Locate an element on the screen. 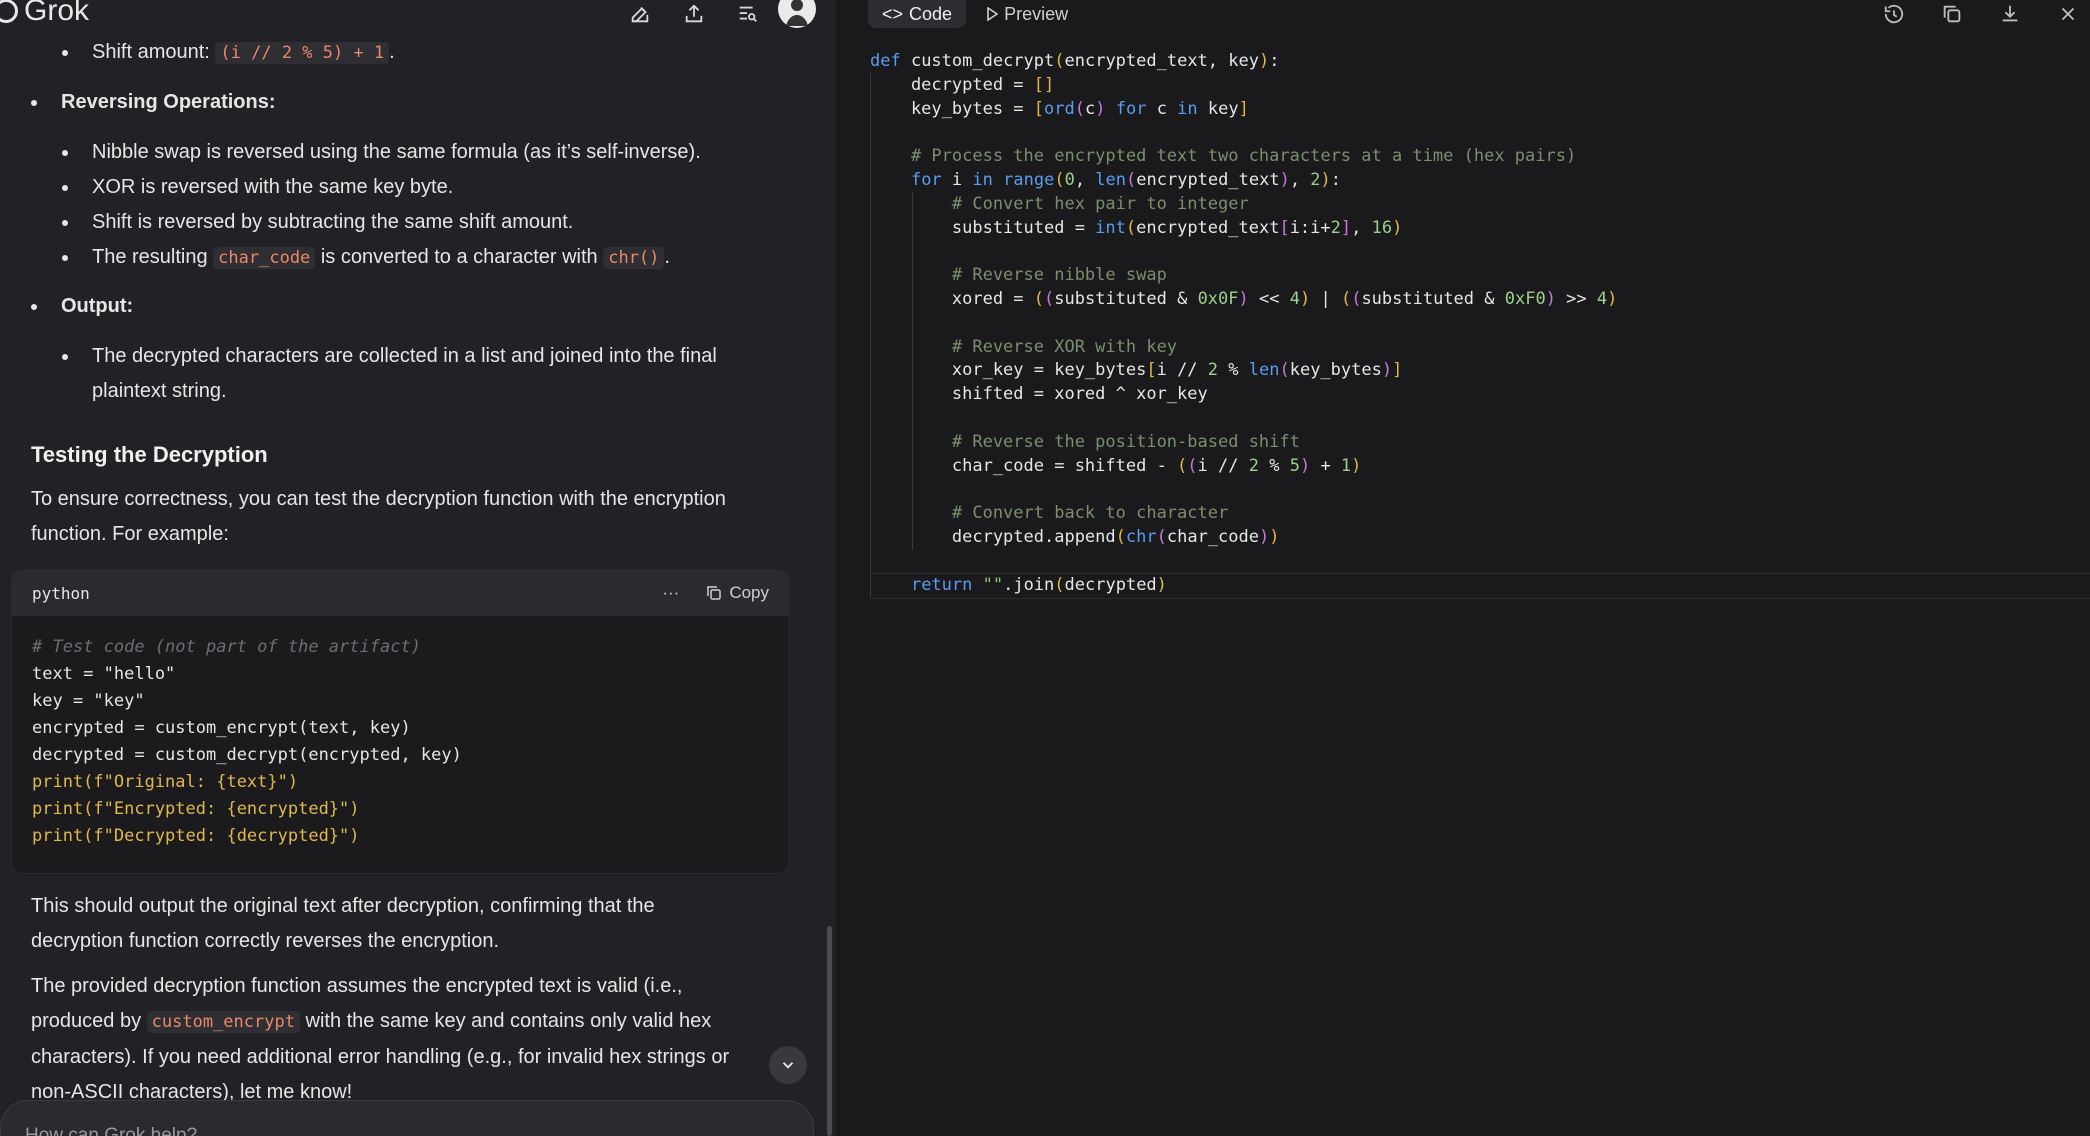  list-item: XOR is reversed with the same key byte. is located at coordinates (257, 187).